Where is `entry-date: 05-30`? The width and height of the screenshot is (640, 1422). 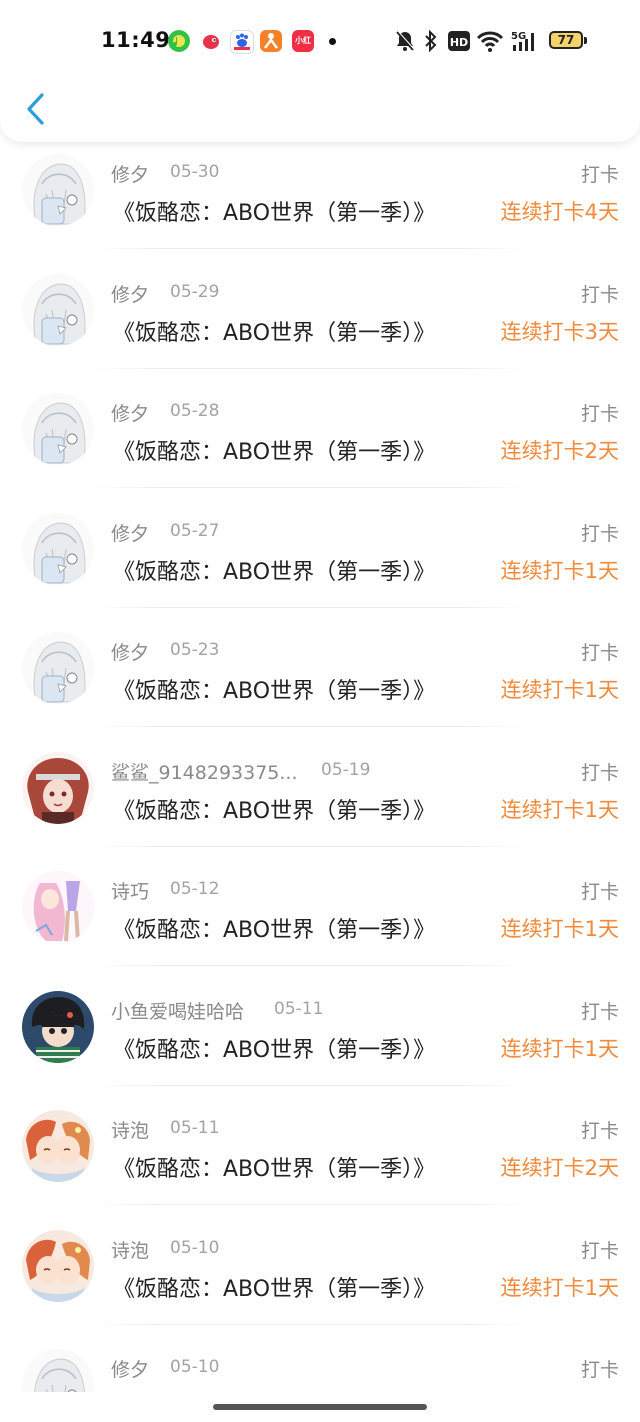 entry-date: 05-30 is located at coordinates (195, 172).